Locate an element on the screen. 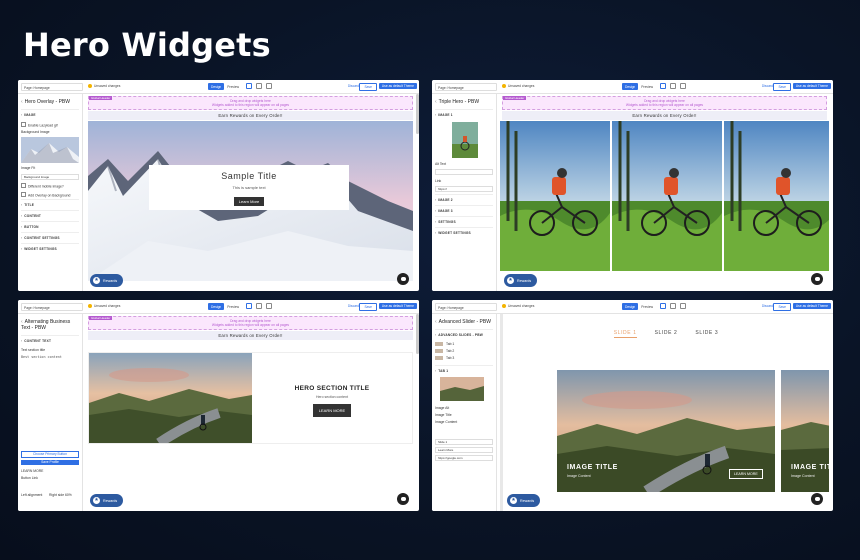 This screenshot has width=860, height=560. background-image-thumb is located at coordinates (50, 149).